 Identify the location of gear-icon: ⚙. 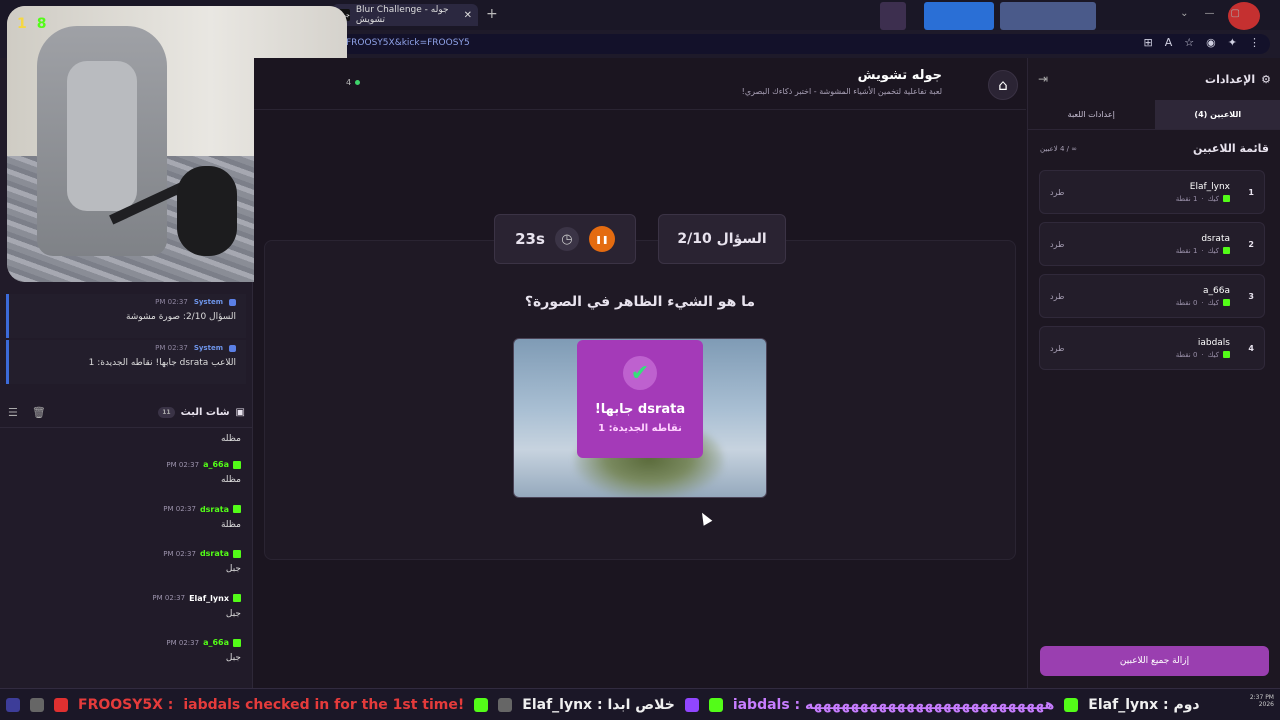
(1266, 79).